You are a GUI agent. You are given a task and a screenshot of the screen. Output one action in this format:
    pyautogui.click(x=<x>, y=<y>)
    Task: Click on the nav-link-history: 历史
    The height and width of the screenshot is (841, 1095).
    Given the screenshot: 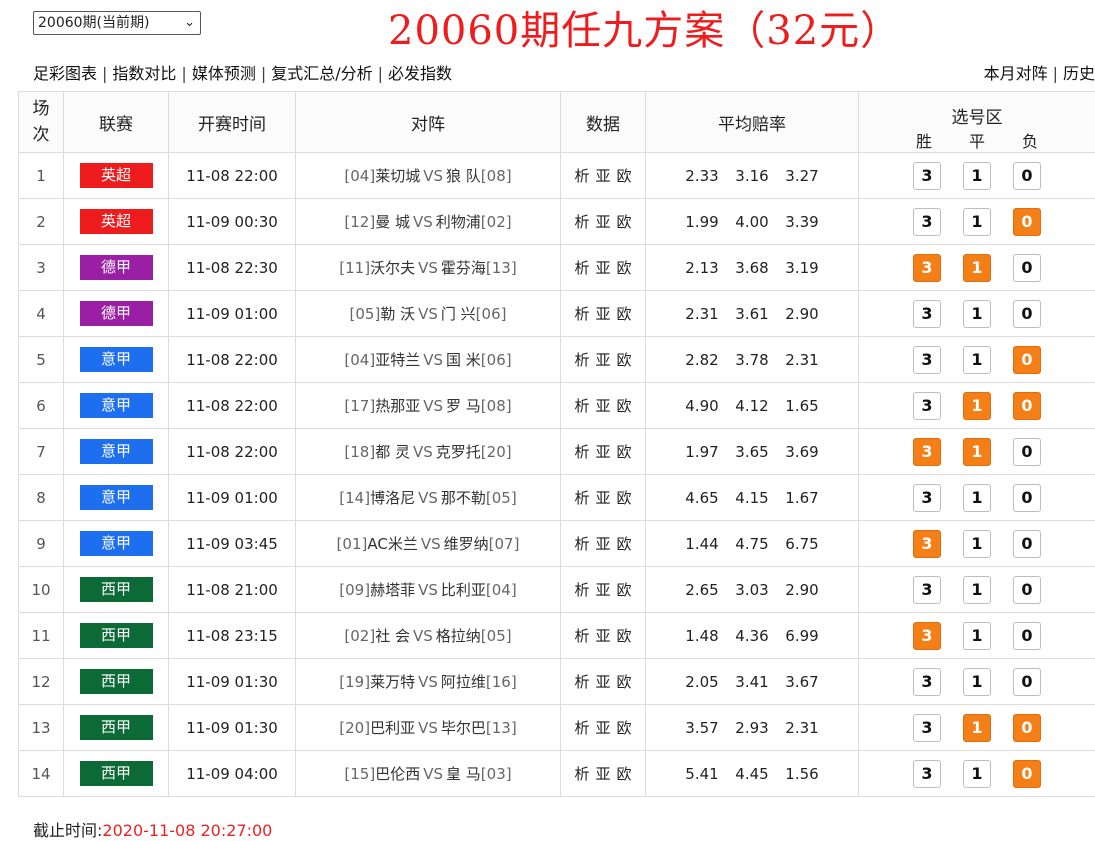 What is the action you would take?
    pyautogui.click(x=1079, y=73)
    